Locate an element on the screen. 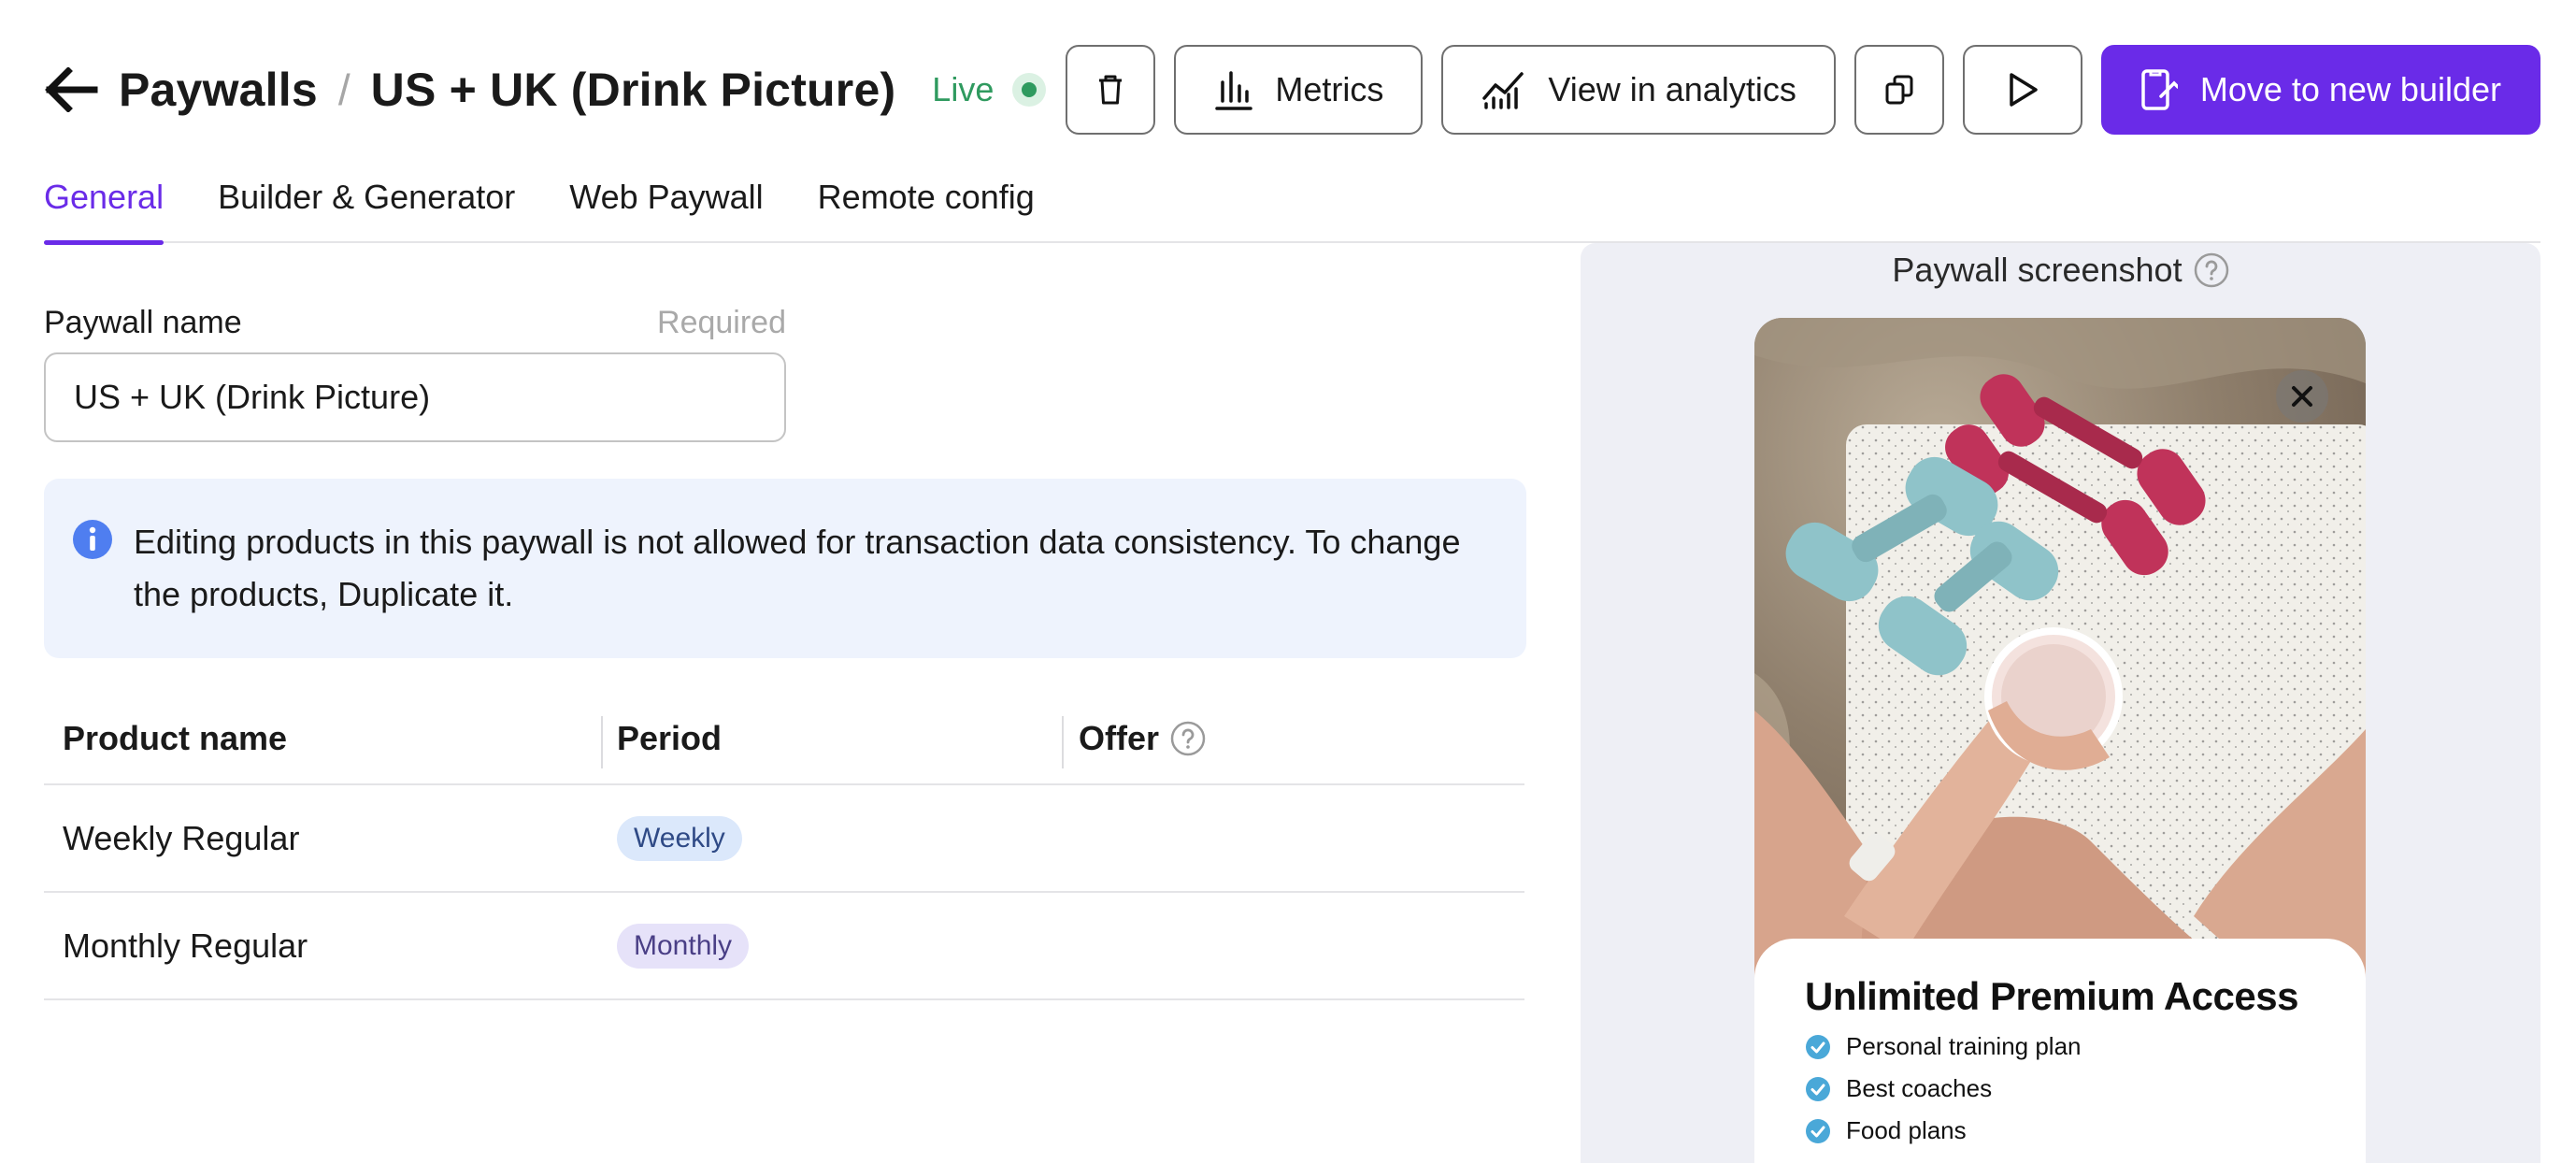 The width and height of the screenshot is (2576, 1163). play-icon is located at coordinates (2024, 90).